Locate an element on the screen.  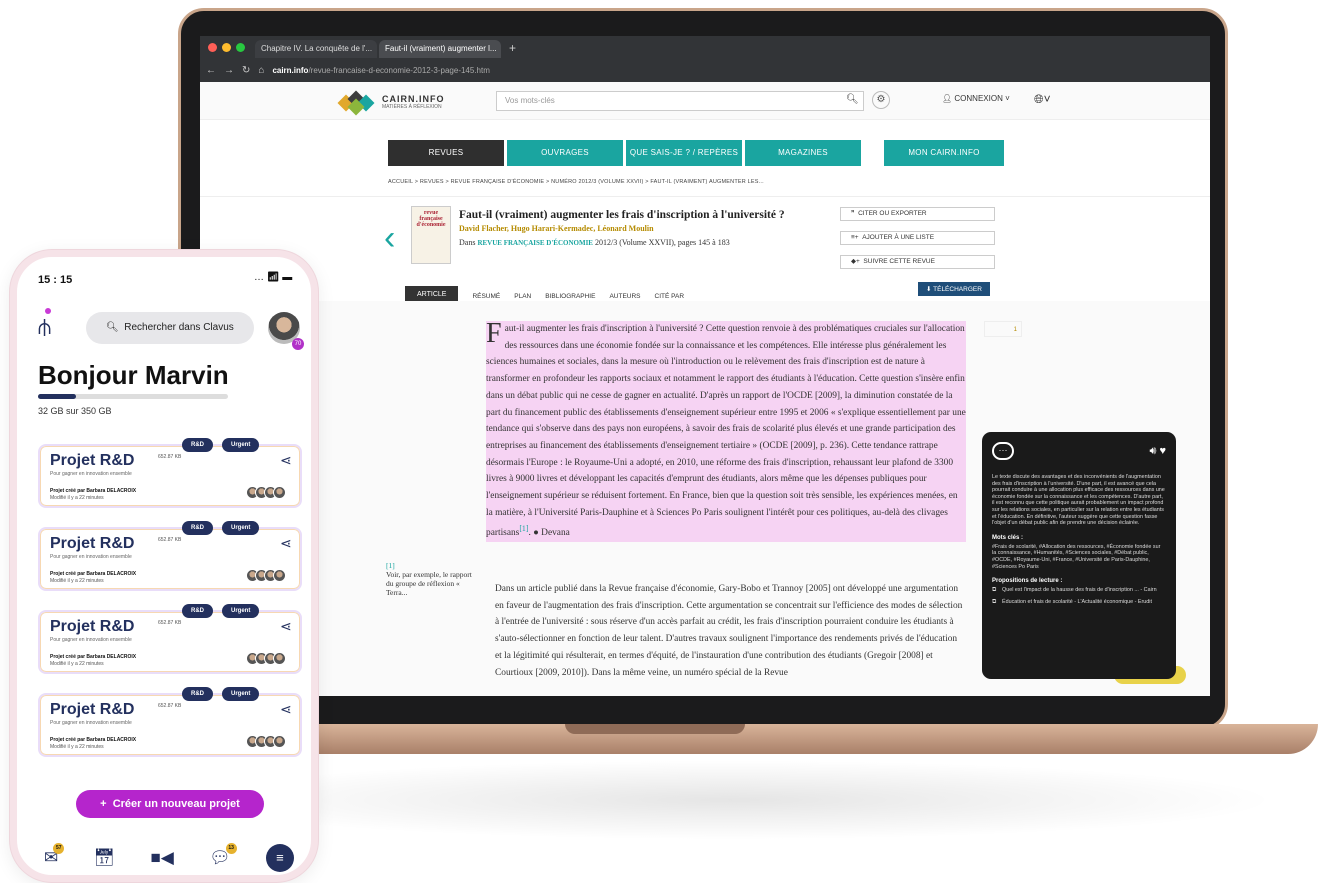
calendar-icon: 📅︎ is located at coordinates (105, 858).